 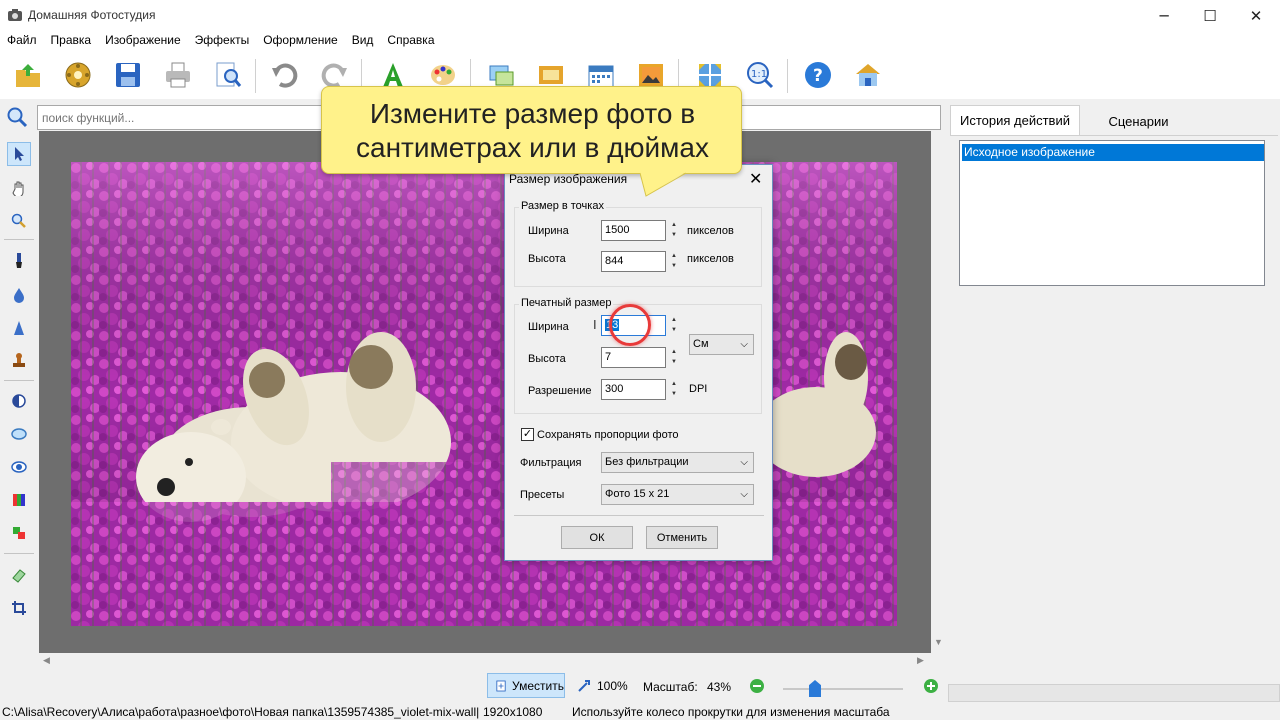 What do you see at coordinates (1114, 693) in the screenshot?
I see `right-bottom-bar` at bounding box center [1114, 693].